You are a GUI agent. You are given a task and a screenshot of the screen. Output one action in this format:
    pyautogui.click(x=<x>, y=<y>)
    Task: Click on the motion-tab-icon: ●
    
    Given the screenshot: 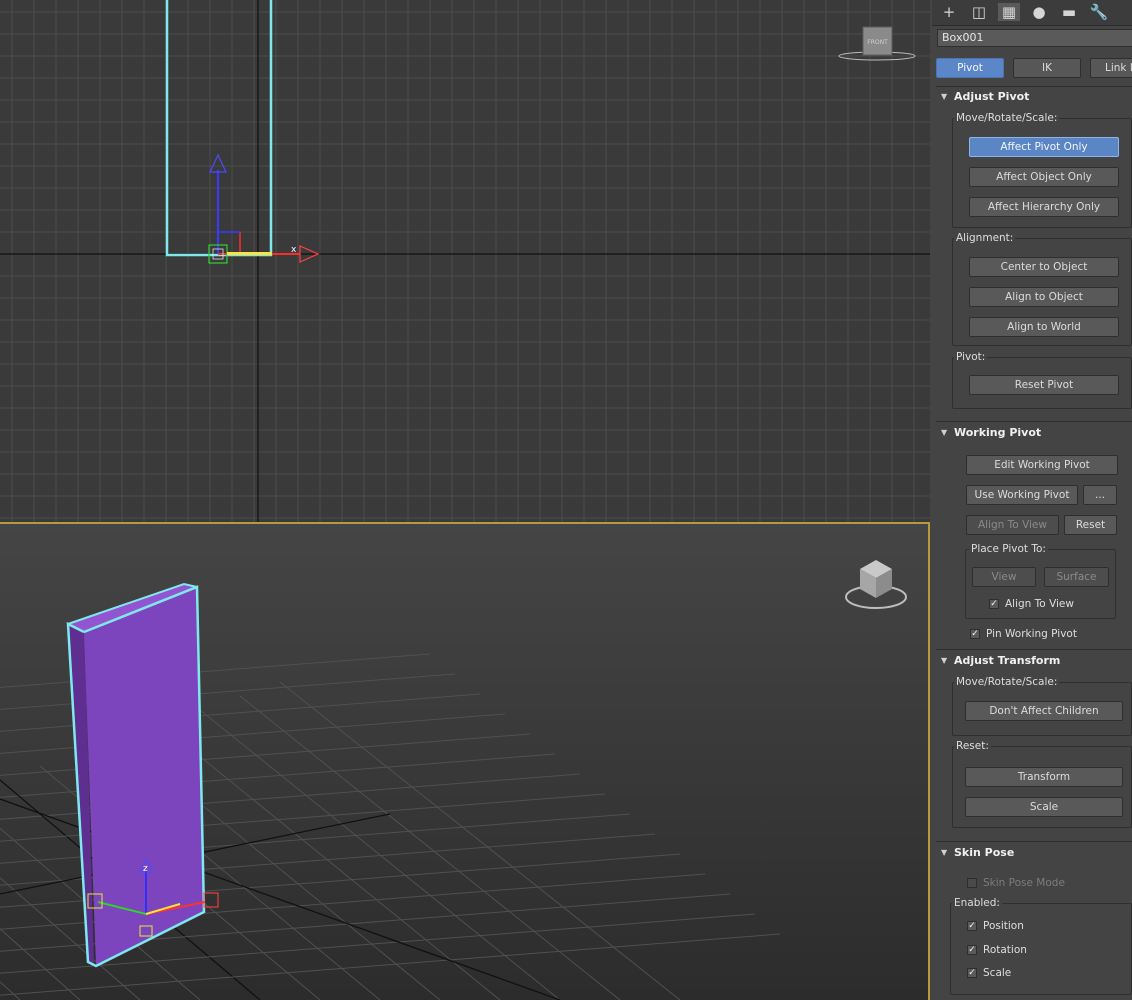 What is the action you would take?
    pyautogui.click(x=1039, y=12)
    